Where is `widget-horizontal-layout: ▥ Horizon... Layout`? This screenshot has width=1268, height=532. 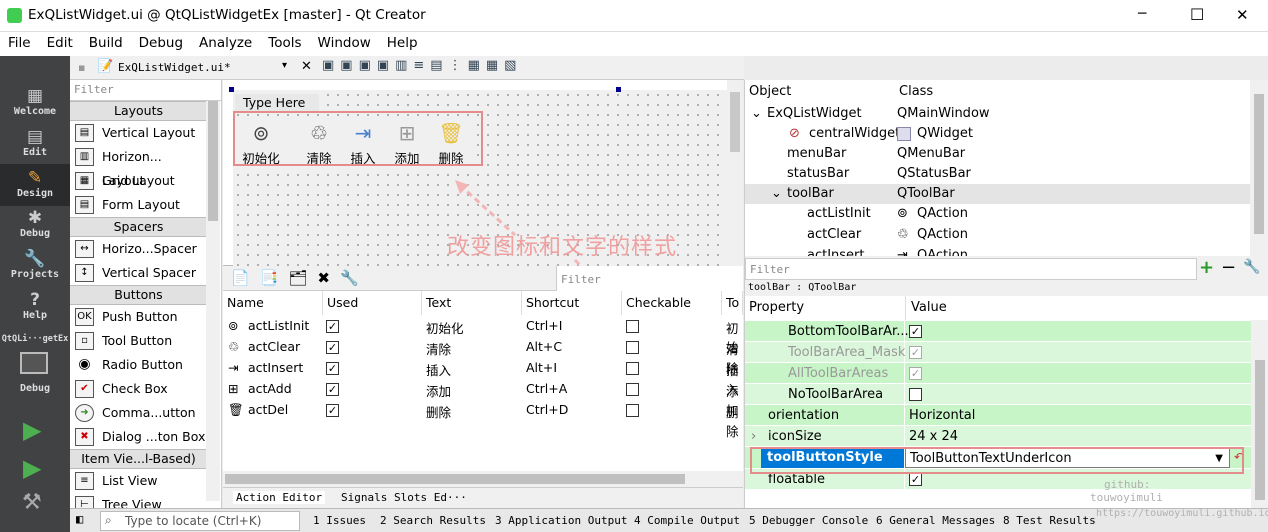 widget-horizontal-layout: ▥ Horizon... Layout is located at coordinates (138, 166).